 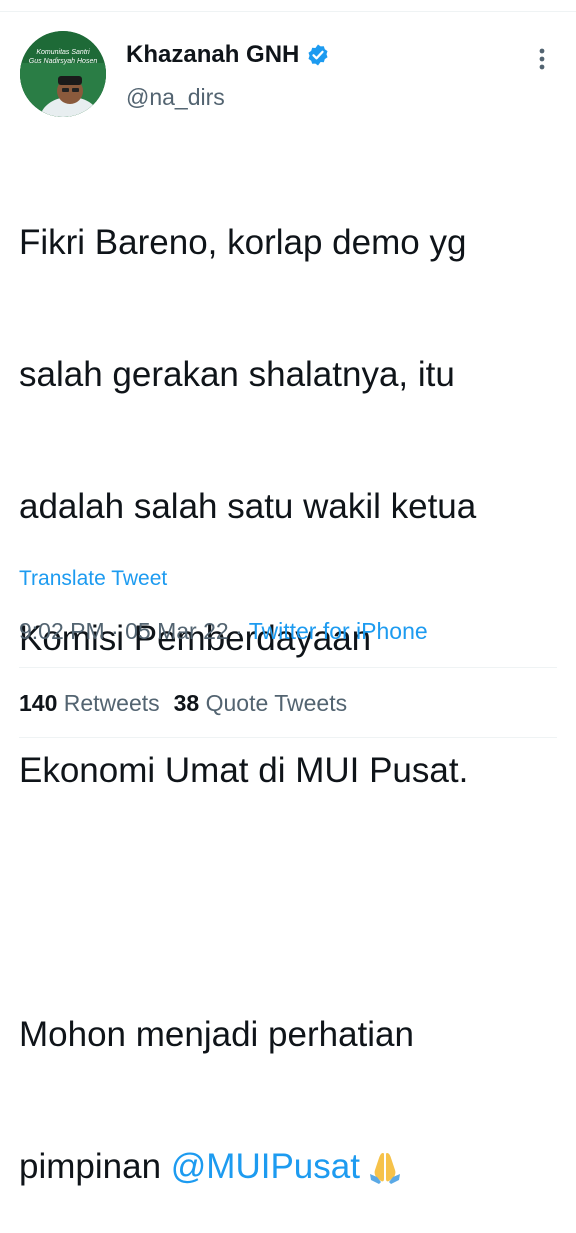 What do you see at coordinates (288, 11) in the screenshot?
I see `top-divider` at bounding box center [288, 11].